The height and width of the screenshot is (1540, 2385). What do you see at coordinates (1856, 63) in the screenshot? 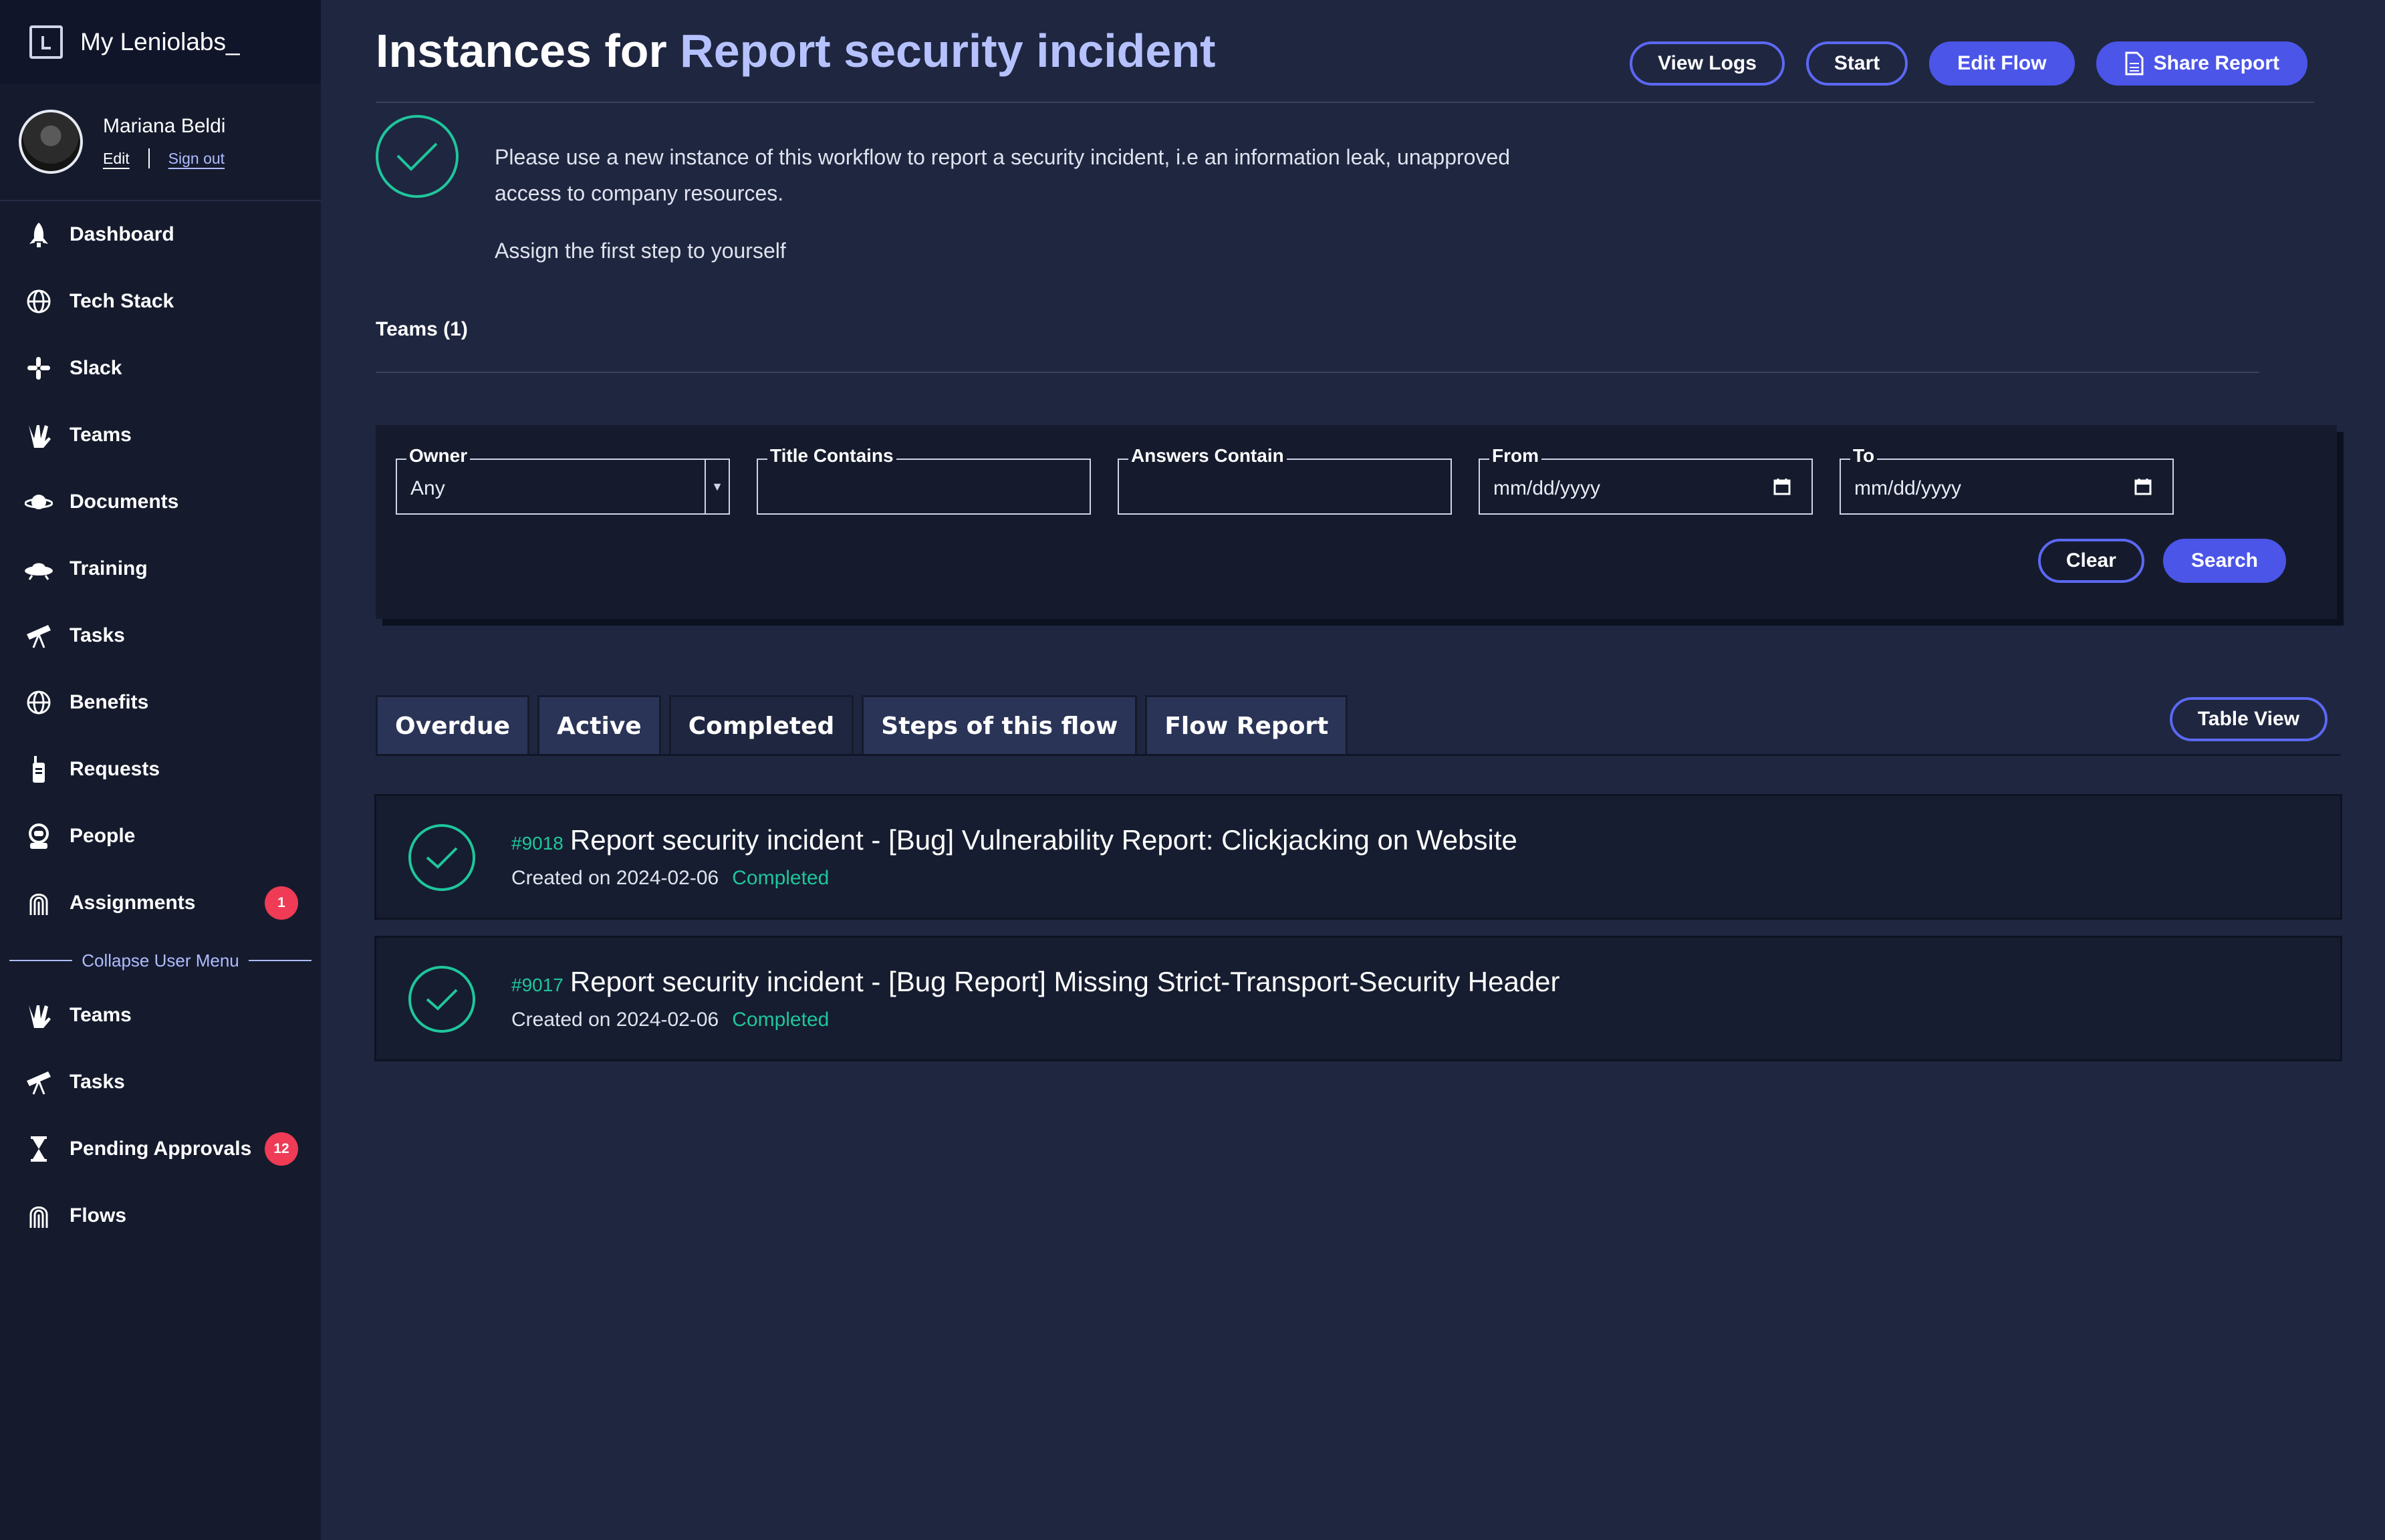
I see `start-button: Start` at bounding box center [1856, 63].